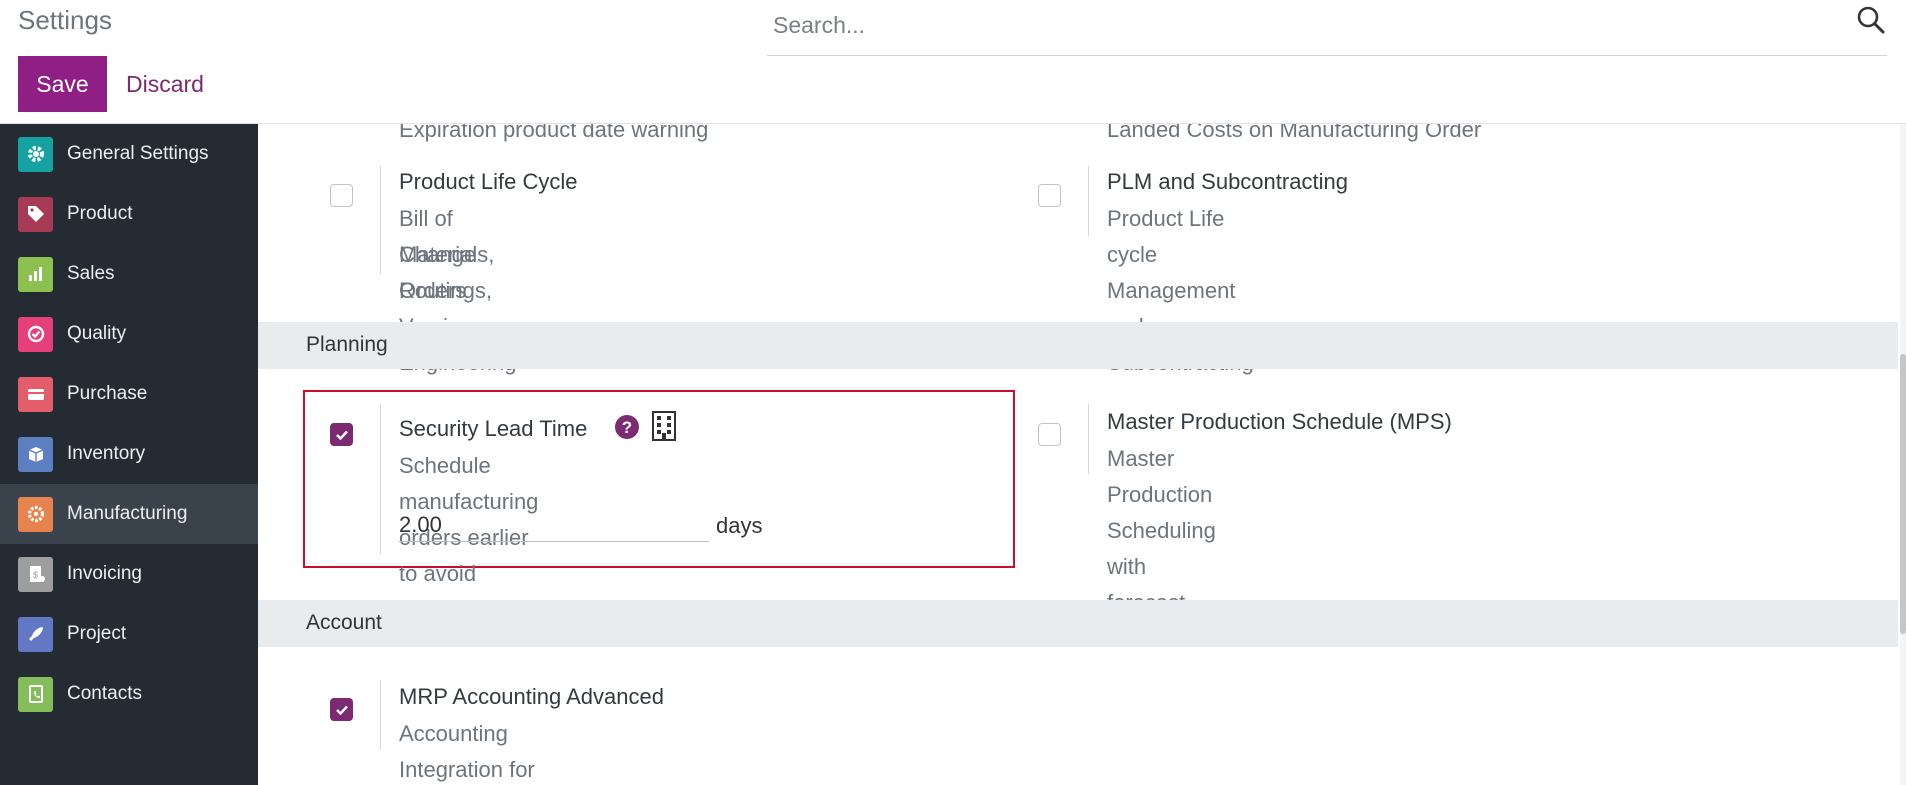 This screenshot has width=1906, height=785. I want to click on setting-title: Security Lead Time, so click(493, 428).